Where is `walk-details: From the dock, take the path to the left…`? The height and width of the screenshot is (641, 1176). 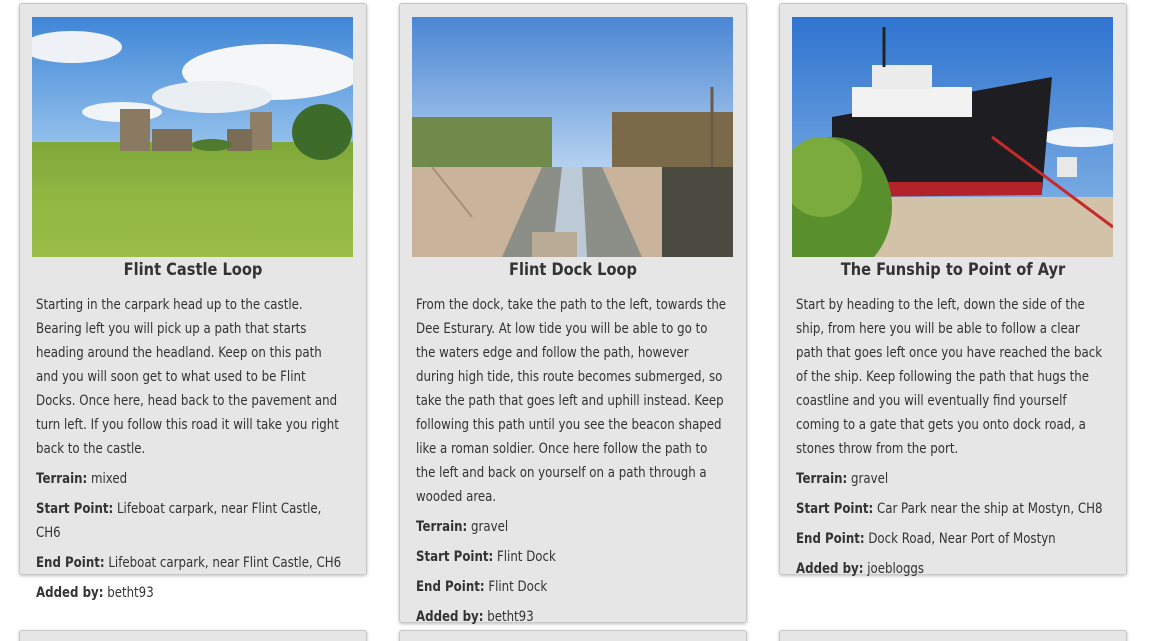 walk-details: From the dock, take the path to the left… is located at coordinates (572, 464).